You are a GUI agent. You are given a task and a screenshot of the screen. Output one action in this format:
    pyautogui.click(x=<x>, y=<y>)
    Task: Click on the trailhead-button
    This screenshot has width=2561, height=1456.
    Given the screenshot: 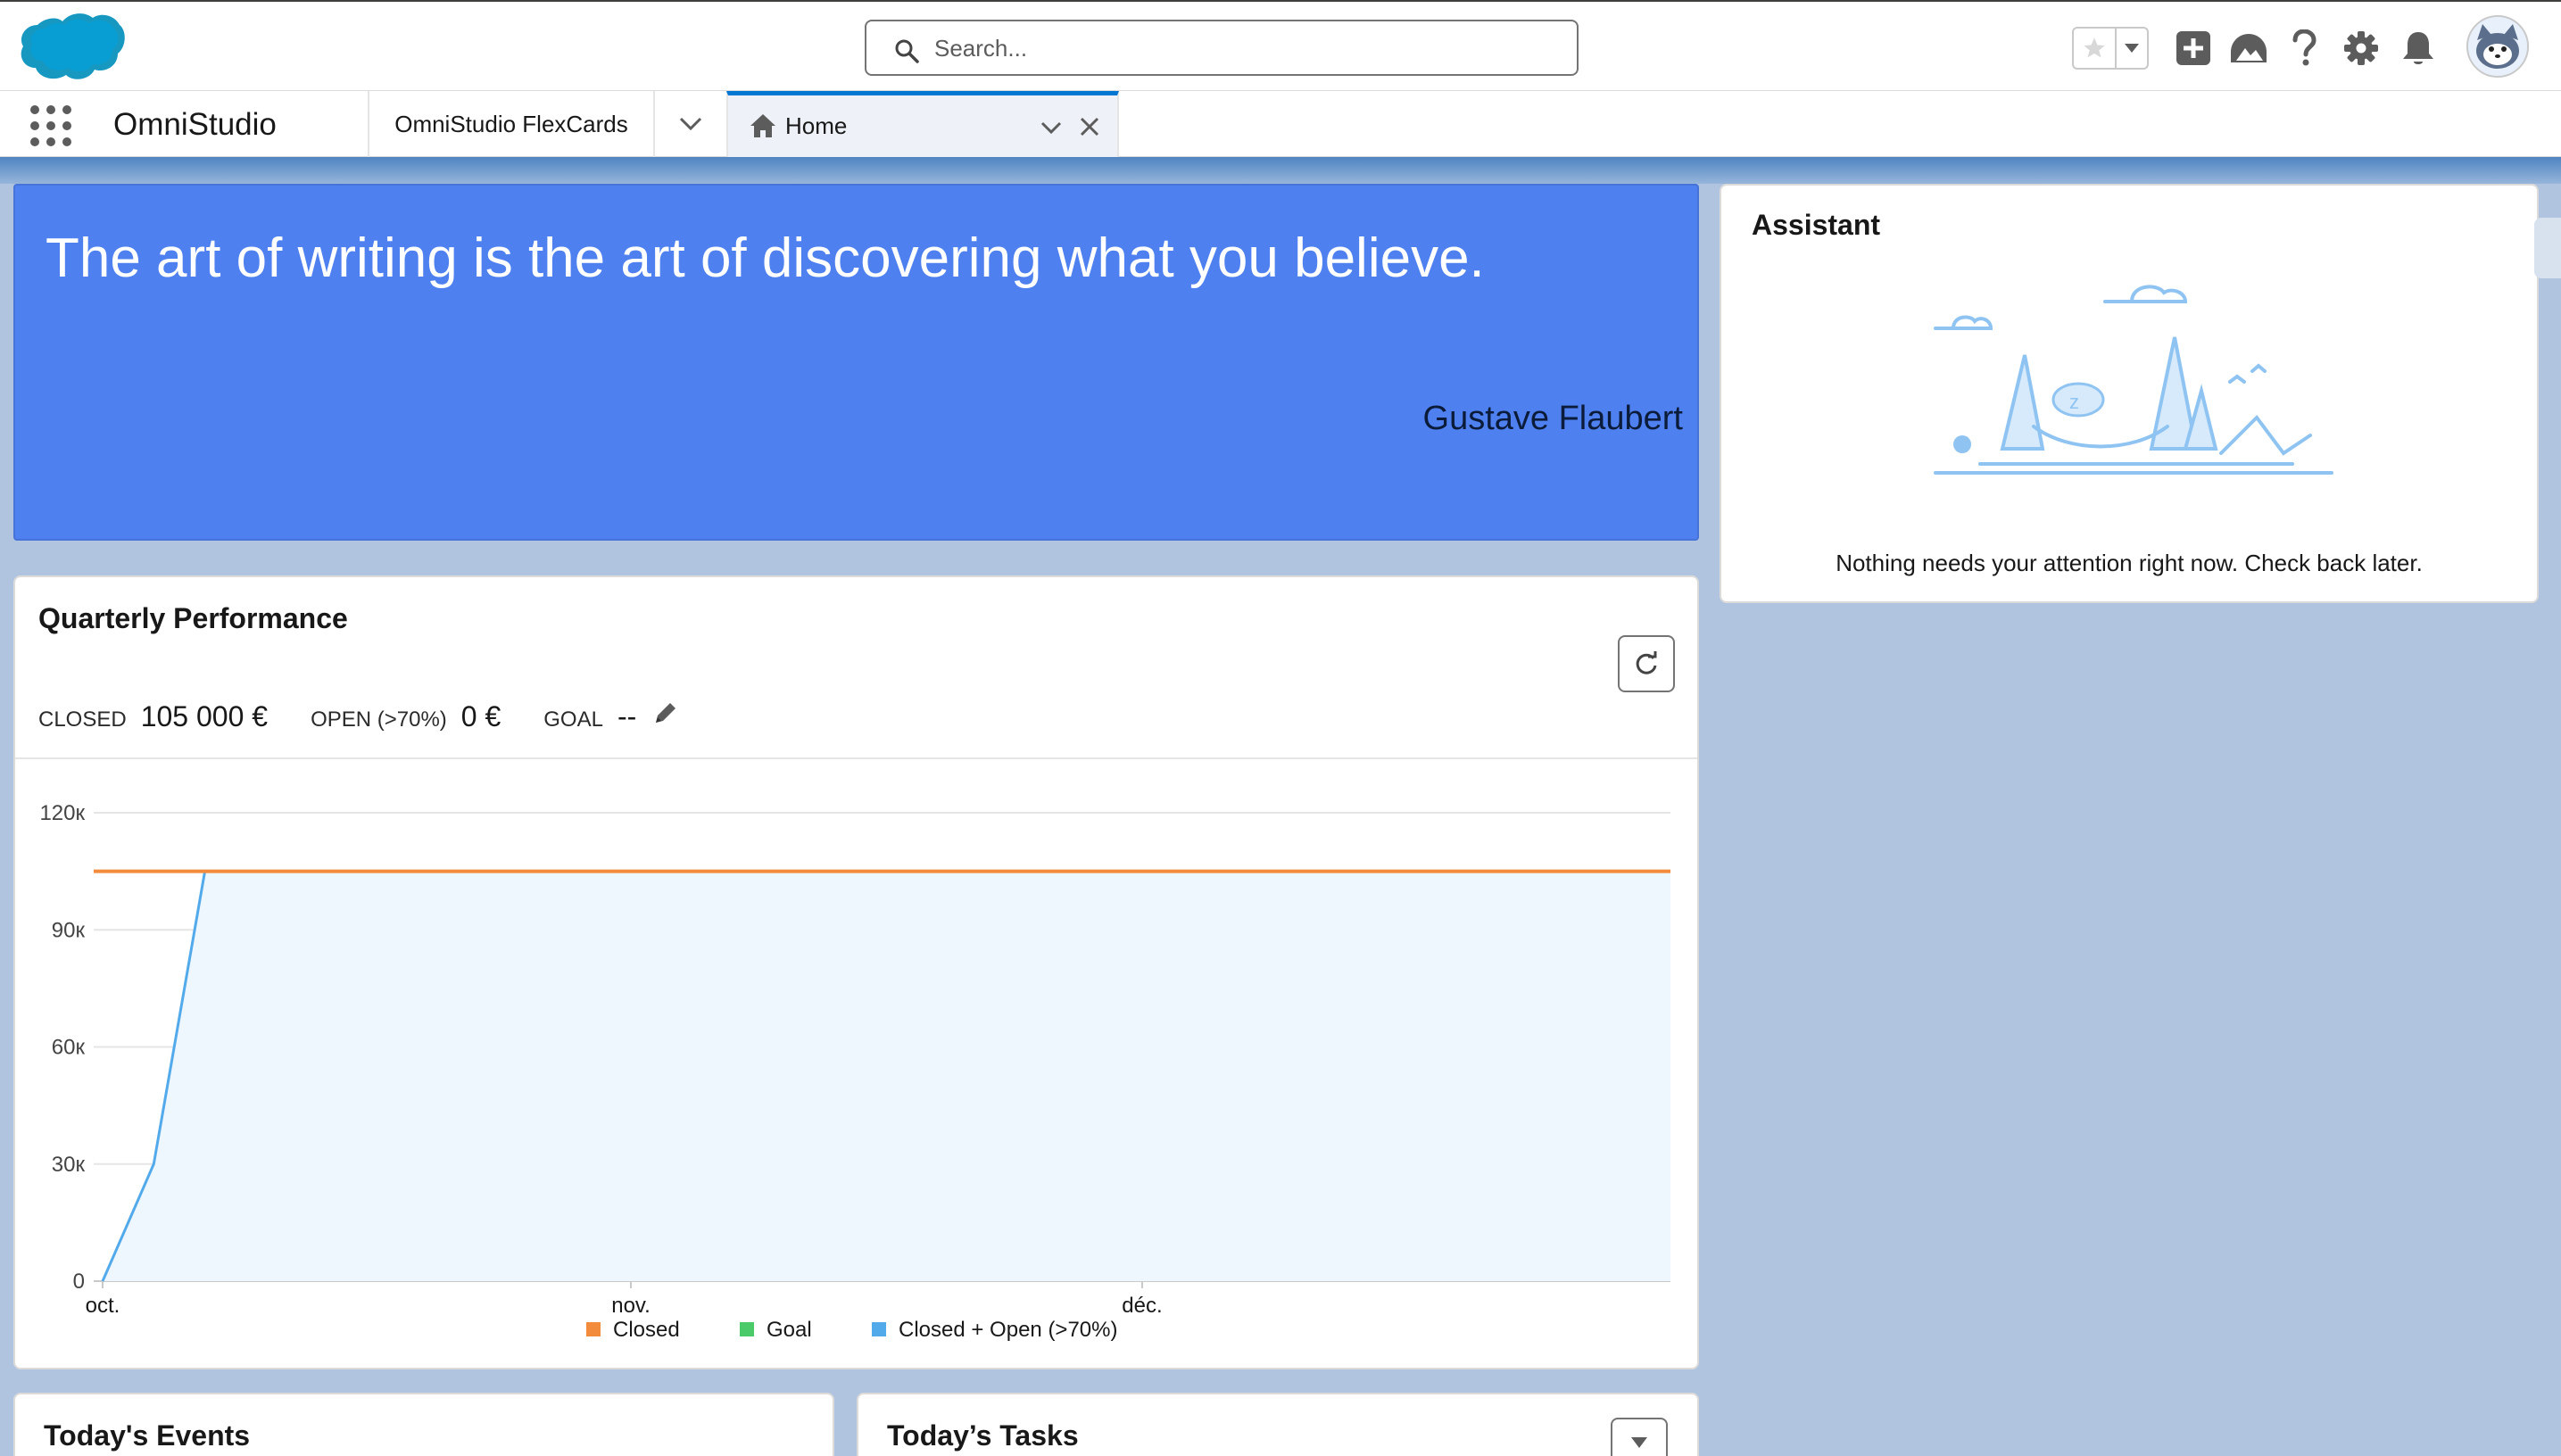 What is the action you would take?
    pyautogui.click(x=2248, y=49)
    